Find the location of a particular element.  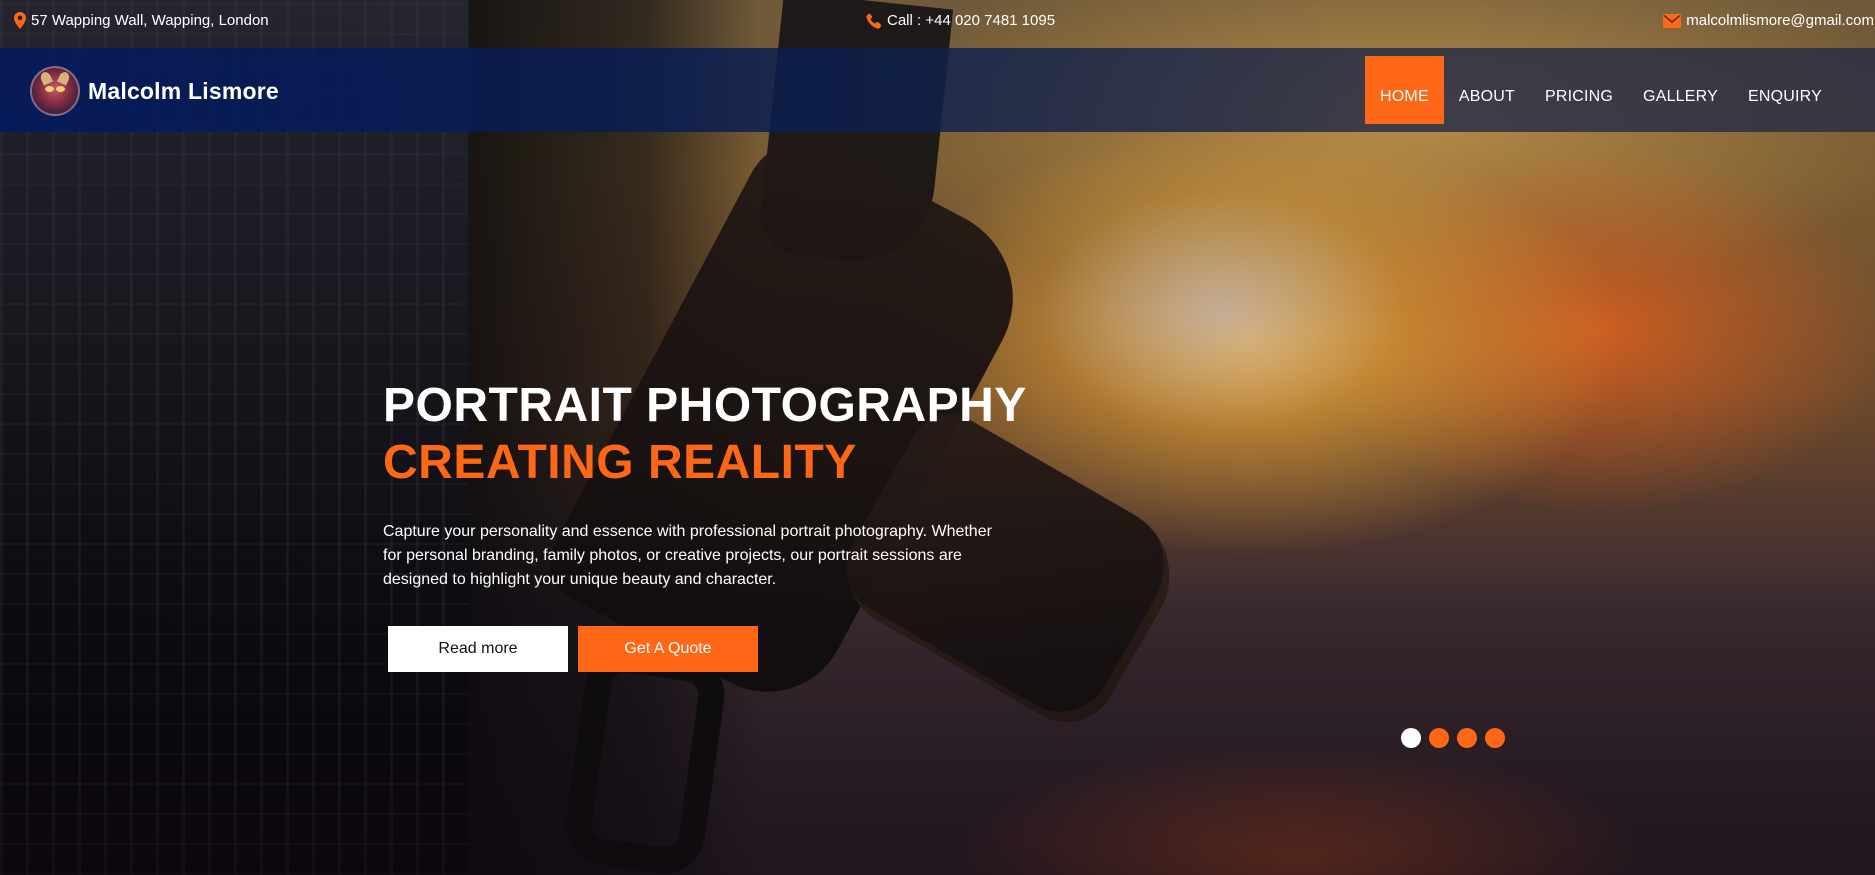

email-info: malcolmlismore@gmail.com is located at coordinates (1768, 20).